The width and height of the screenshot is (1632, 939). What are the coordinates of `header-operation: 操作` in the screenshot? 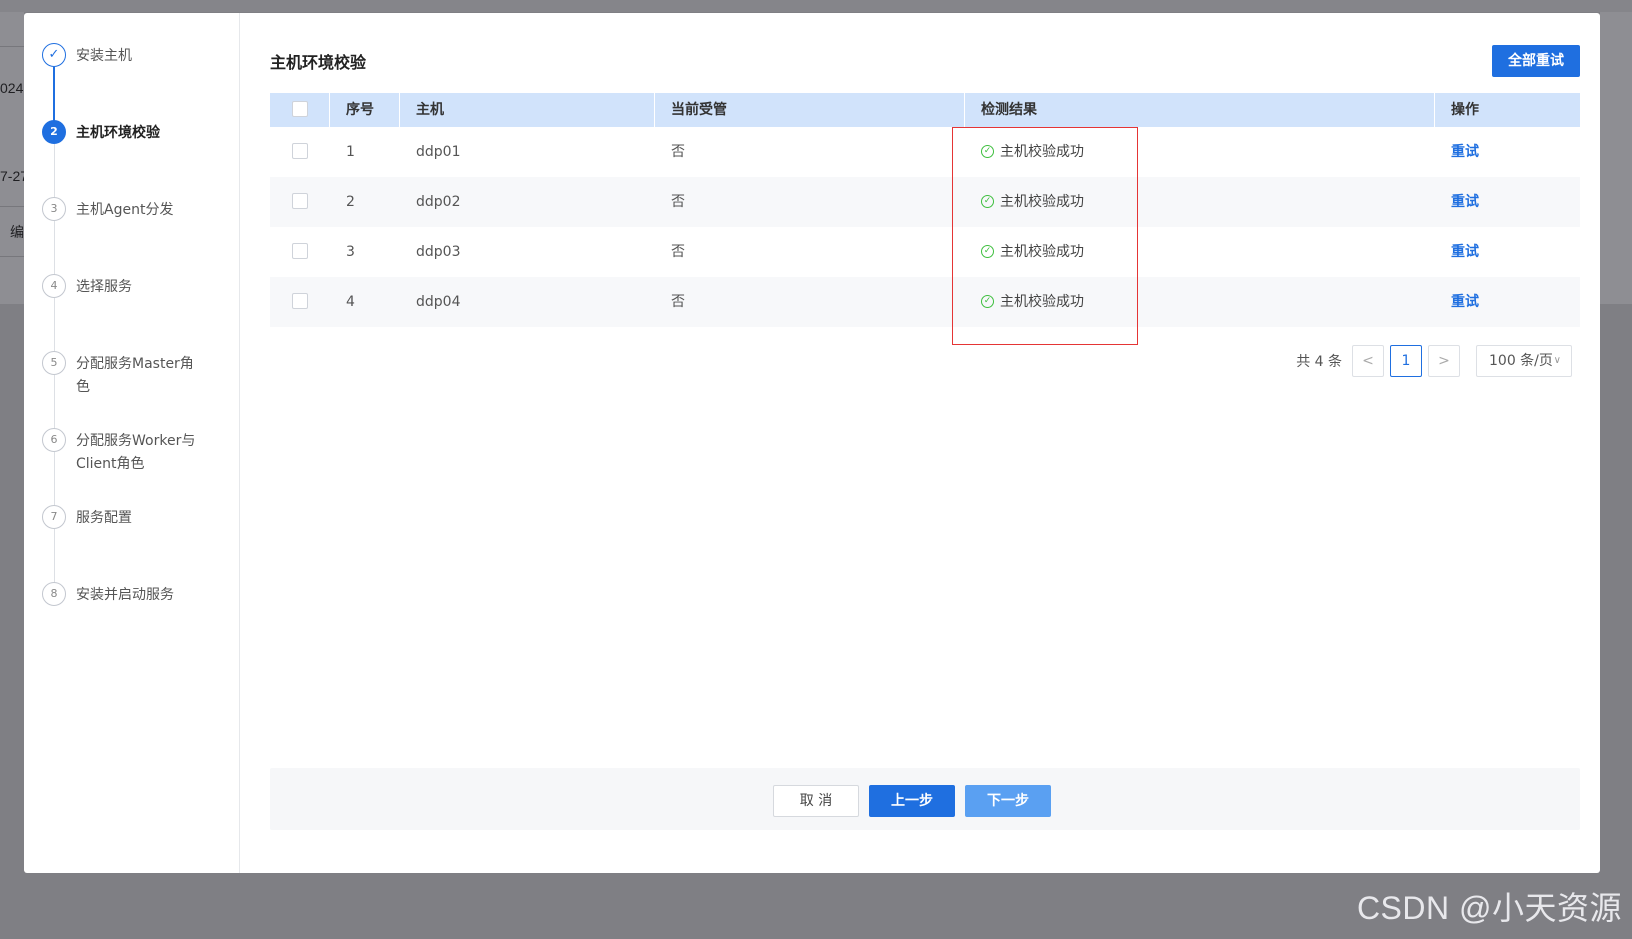 It's located at (1465, 110).